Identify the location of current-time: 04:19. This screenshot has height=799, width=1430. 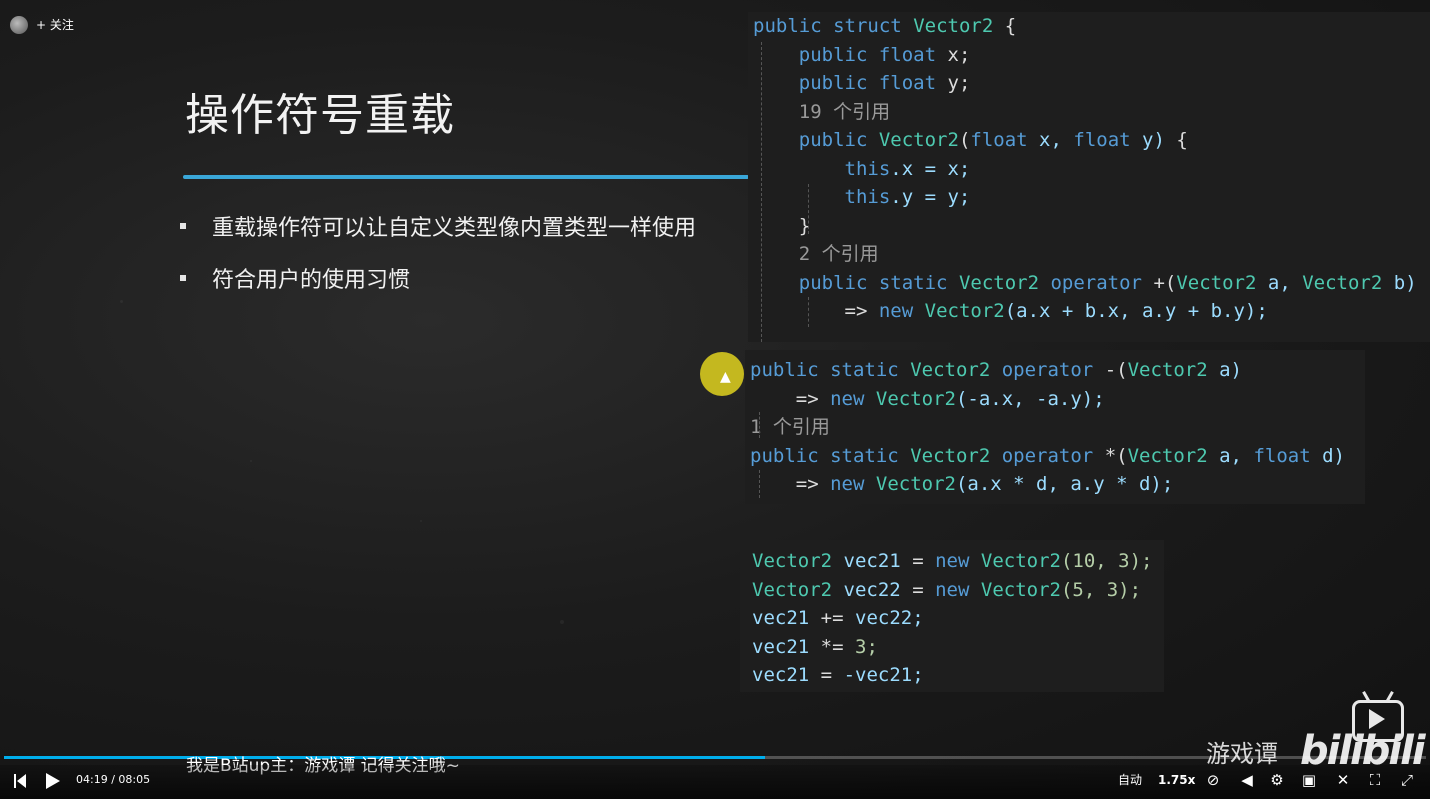
(92, 779).